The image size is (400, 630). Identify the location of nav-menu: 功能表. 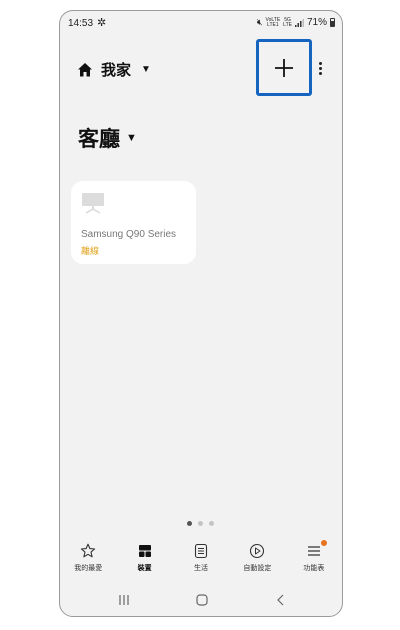
(314, 559).